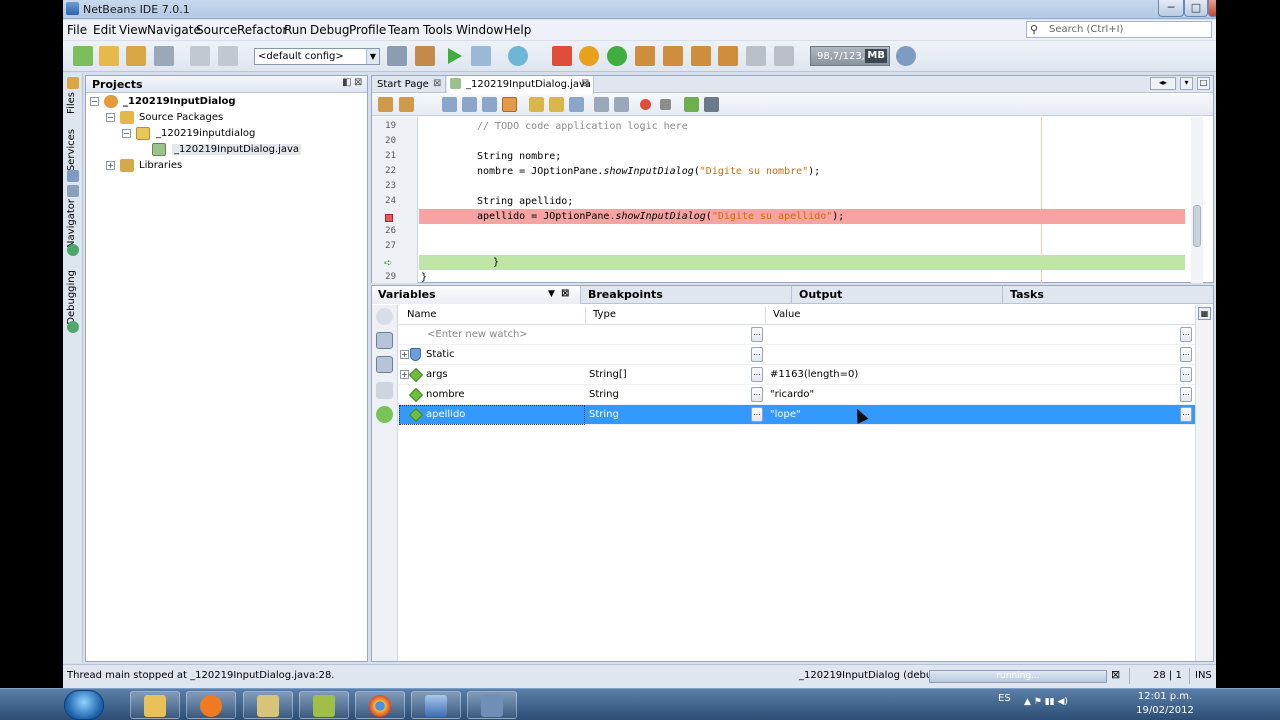 The image size is (1280, 720). I want to click on variable-value: "lope", so click(785, 414).